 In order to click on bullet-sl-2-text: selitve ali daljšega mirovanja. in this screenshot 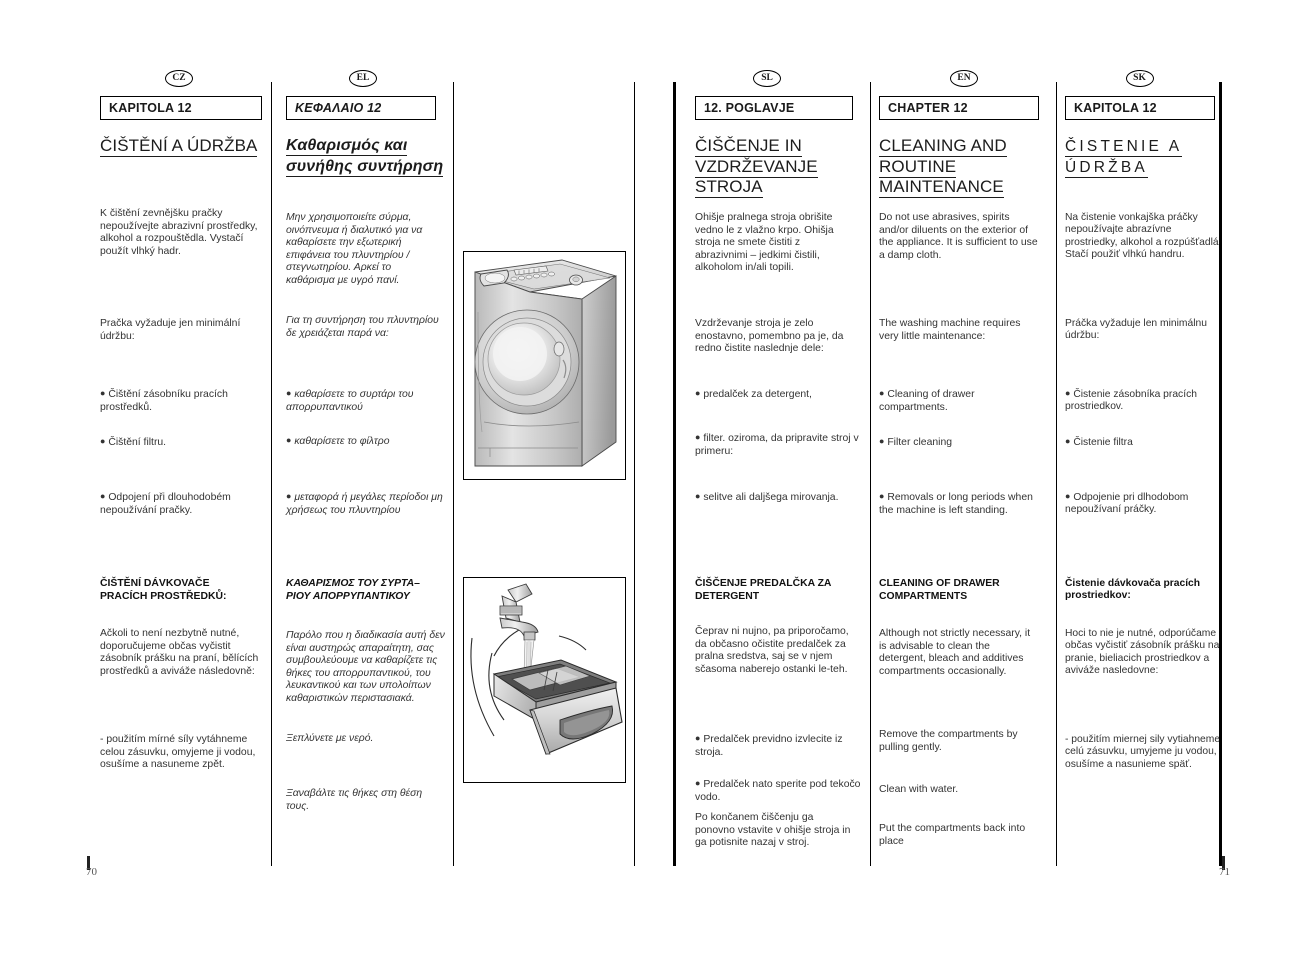, I will do `click(771, 497)`.